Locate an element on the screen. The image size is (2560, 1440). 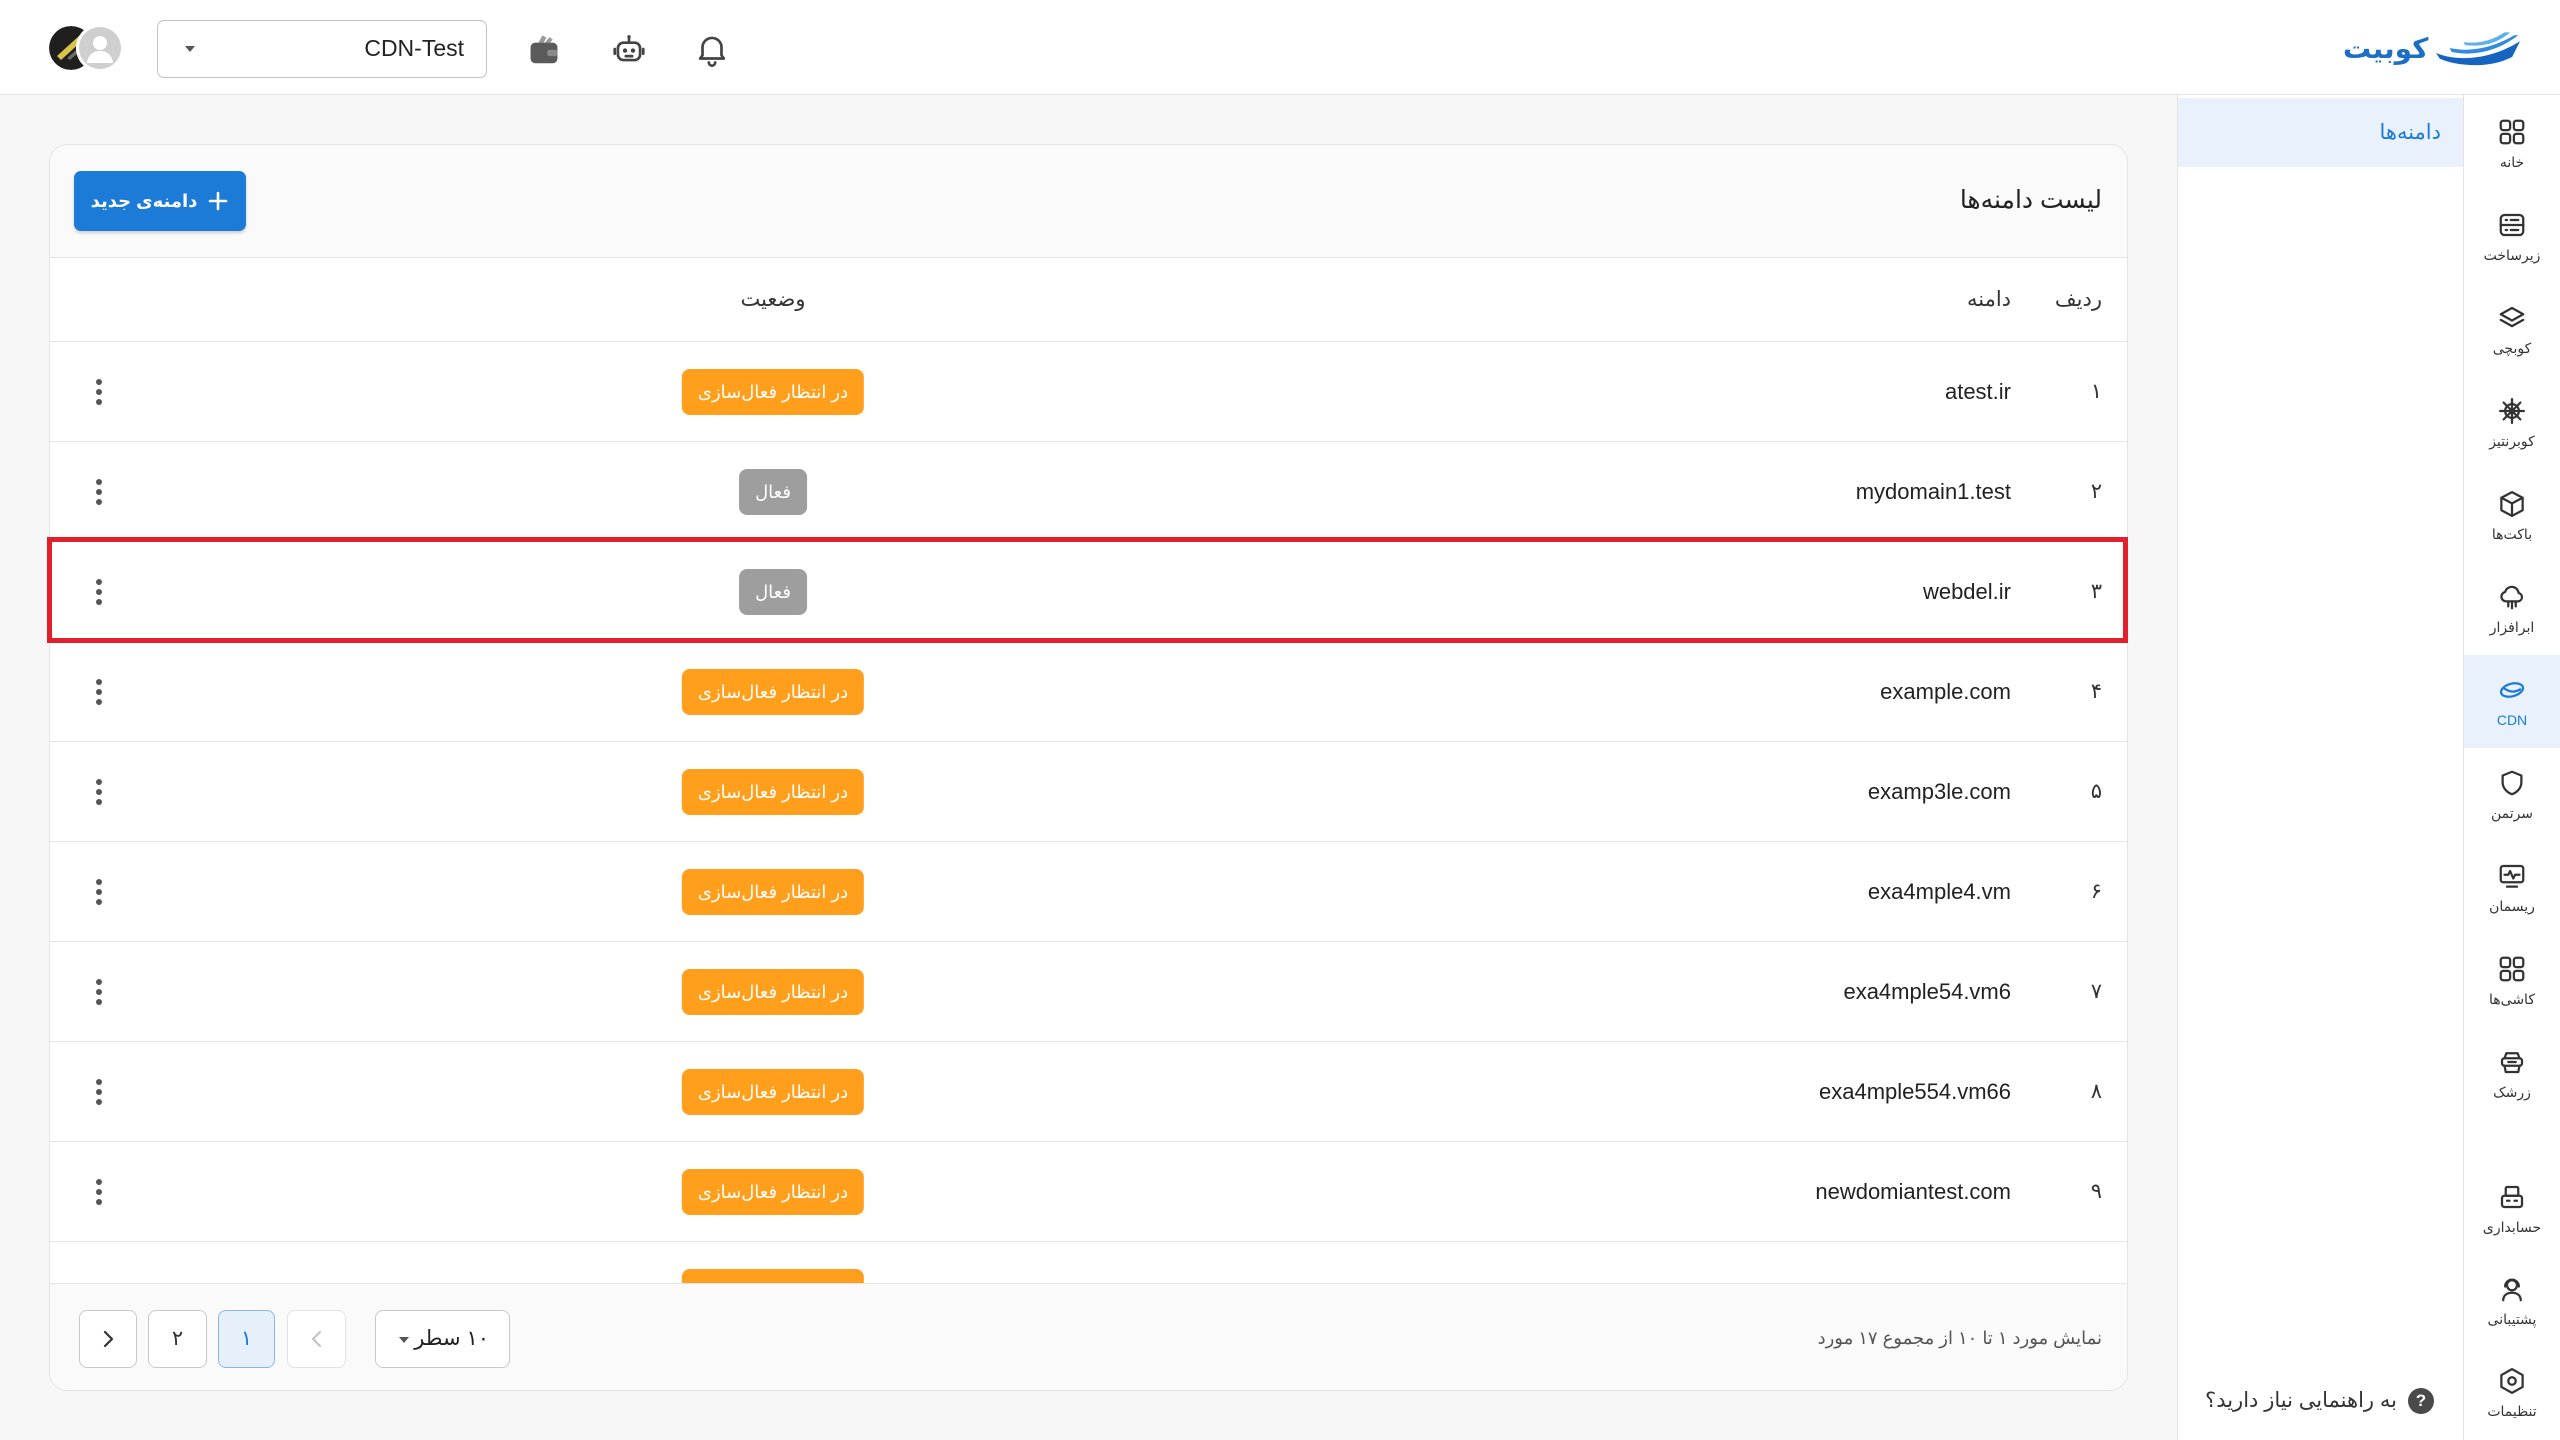
column-header-status: وضعیت is located at coordinates (772, 300).